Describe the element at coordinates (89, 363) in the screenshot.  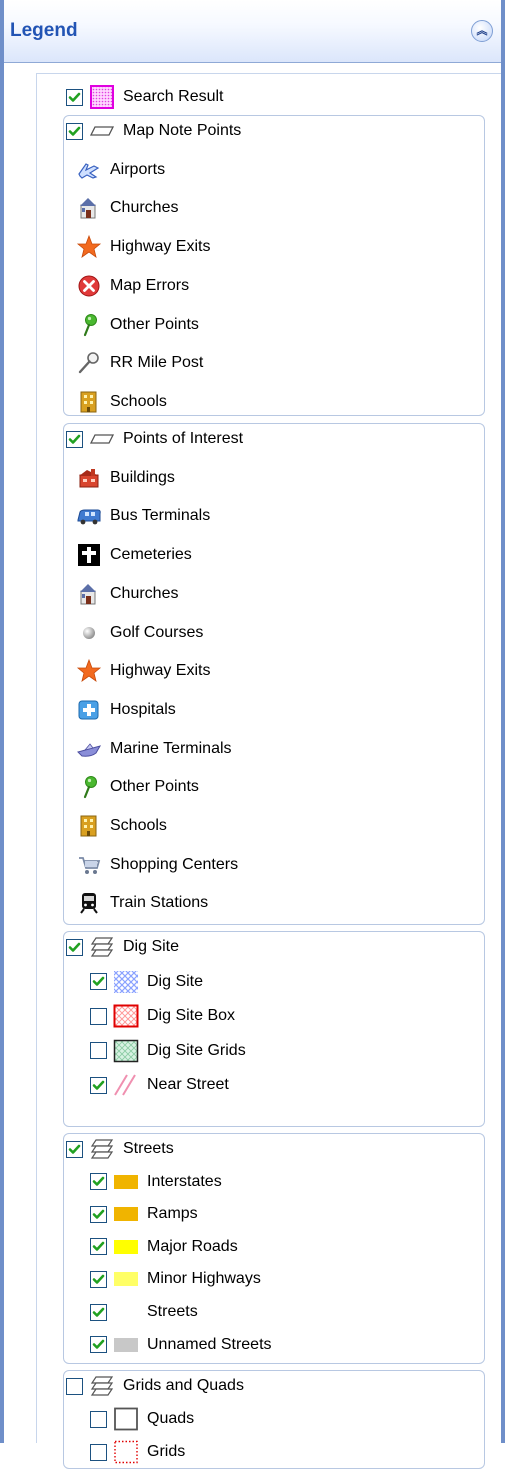
I see `magnifier-post-icon` at that location.